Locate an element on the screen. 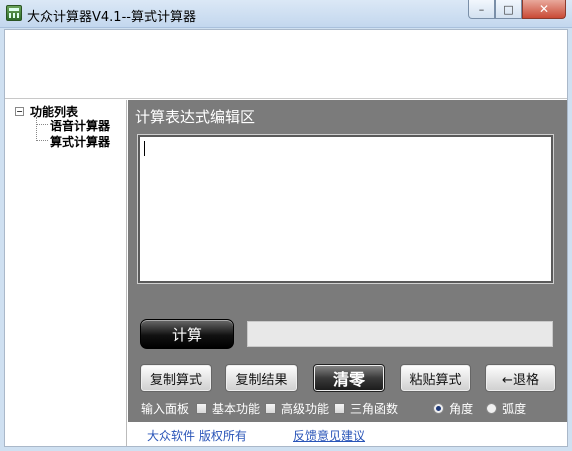  text-caret is located at coordinates (144, 148).